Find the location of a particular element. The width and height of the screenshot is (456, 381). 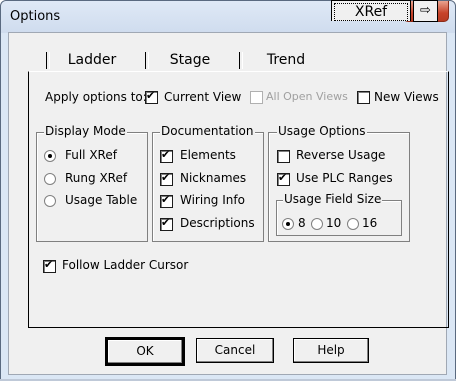

use-plc-ranges-checkbox is located at coordinates (283, 178).